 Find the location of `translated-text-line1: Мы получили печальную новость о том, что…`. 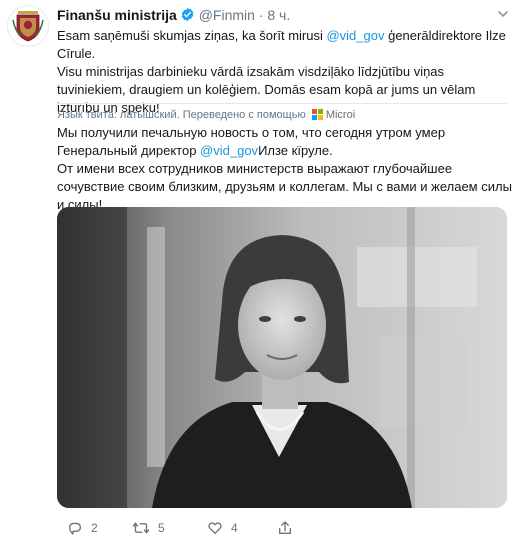

translated-text-line1: Мы получили печальную новость о том, что… is located at coordinates (251, 141).